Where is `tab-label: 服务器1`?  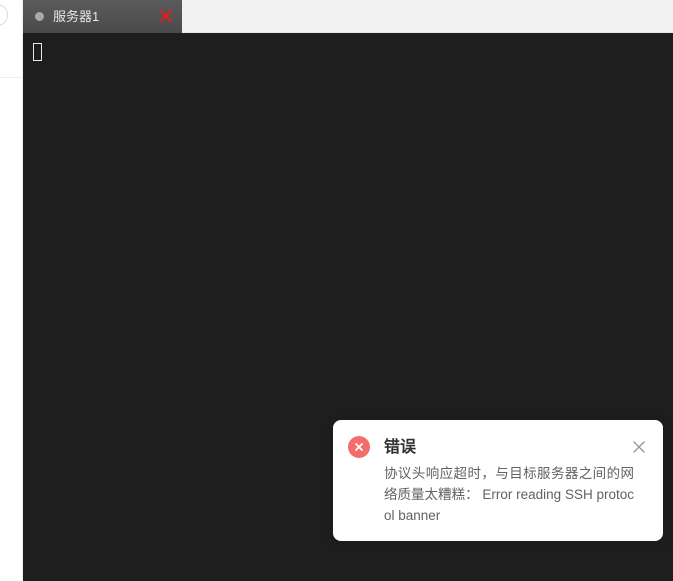 tab-label: 服务器1 is located at coordinates (76, 16).